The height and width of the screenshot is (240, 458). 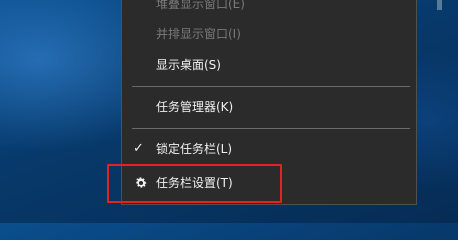 What do you see at coordinates (194, 183) in the screenshot?
I see `highlight-box` at bounding box center [194, 183].